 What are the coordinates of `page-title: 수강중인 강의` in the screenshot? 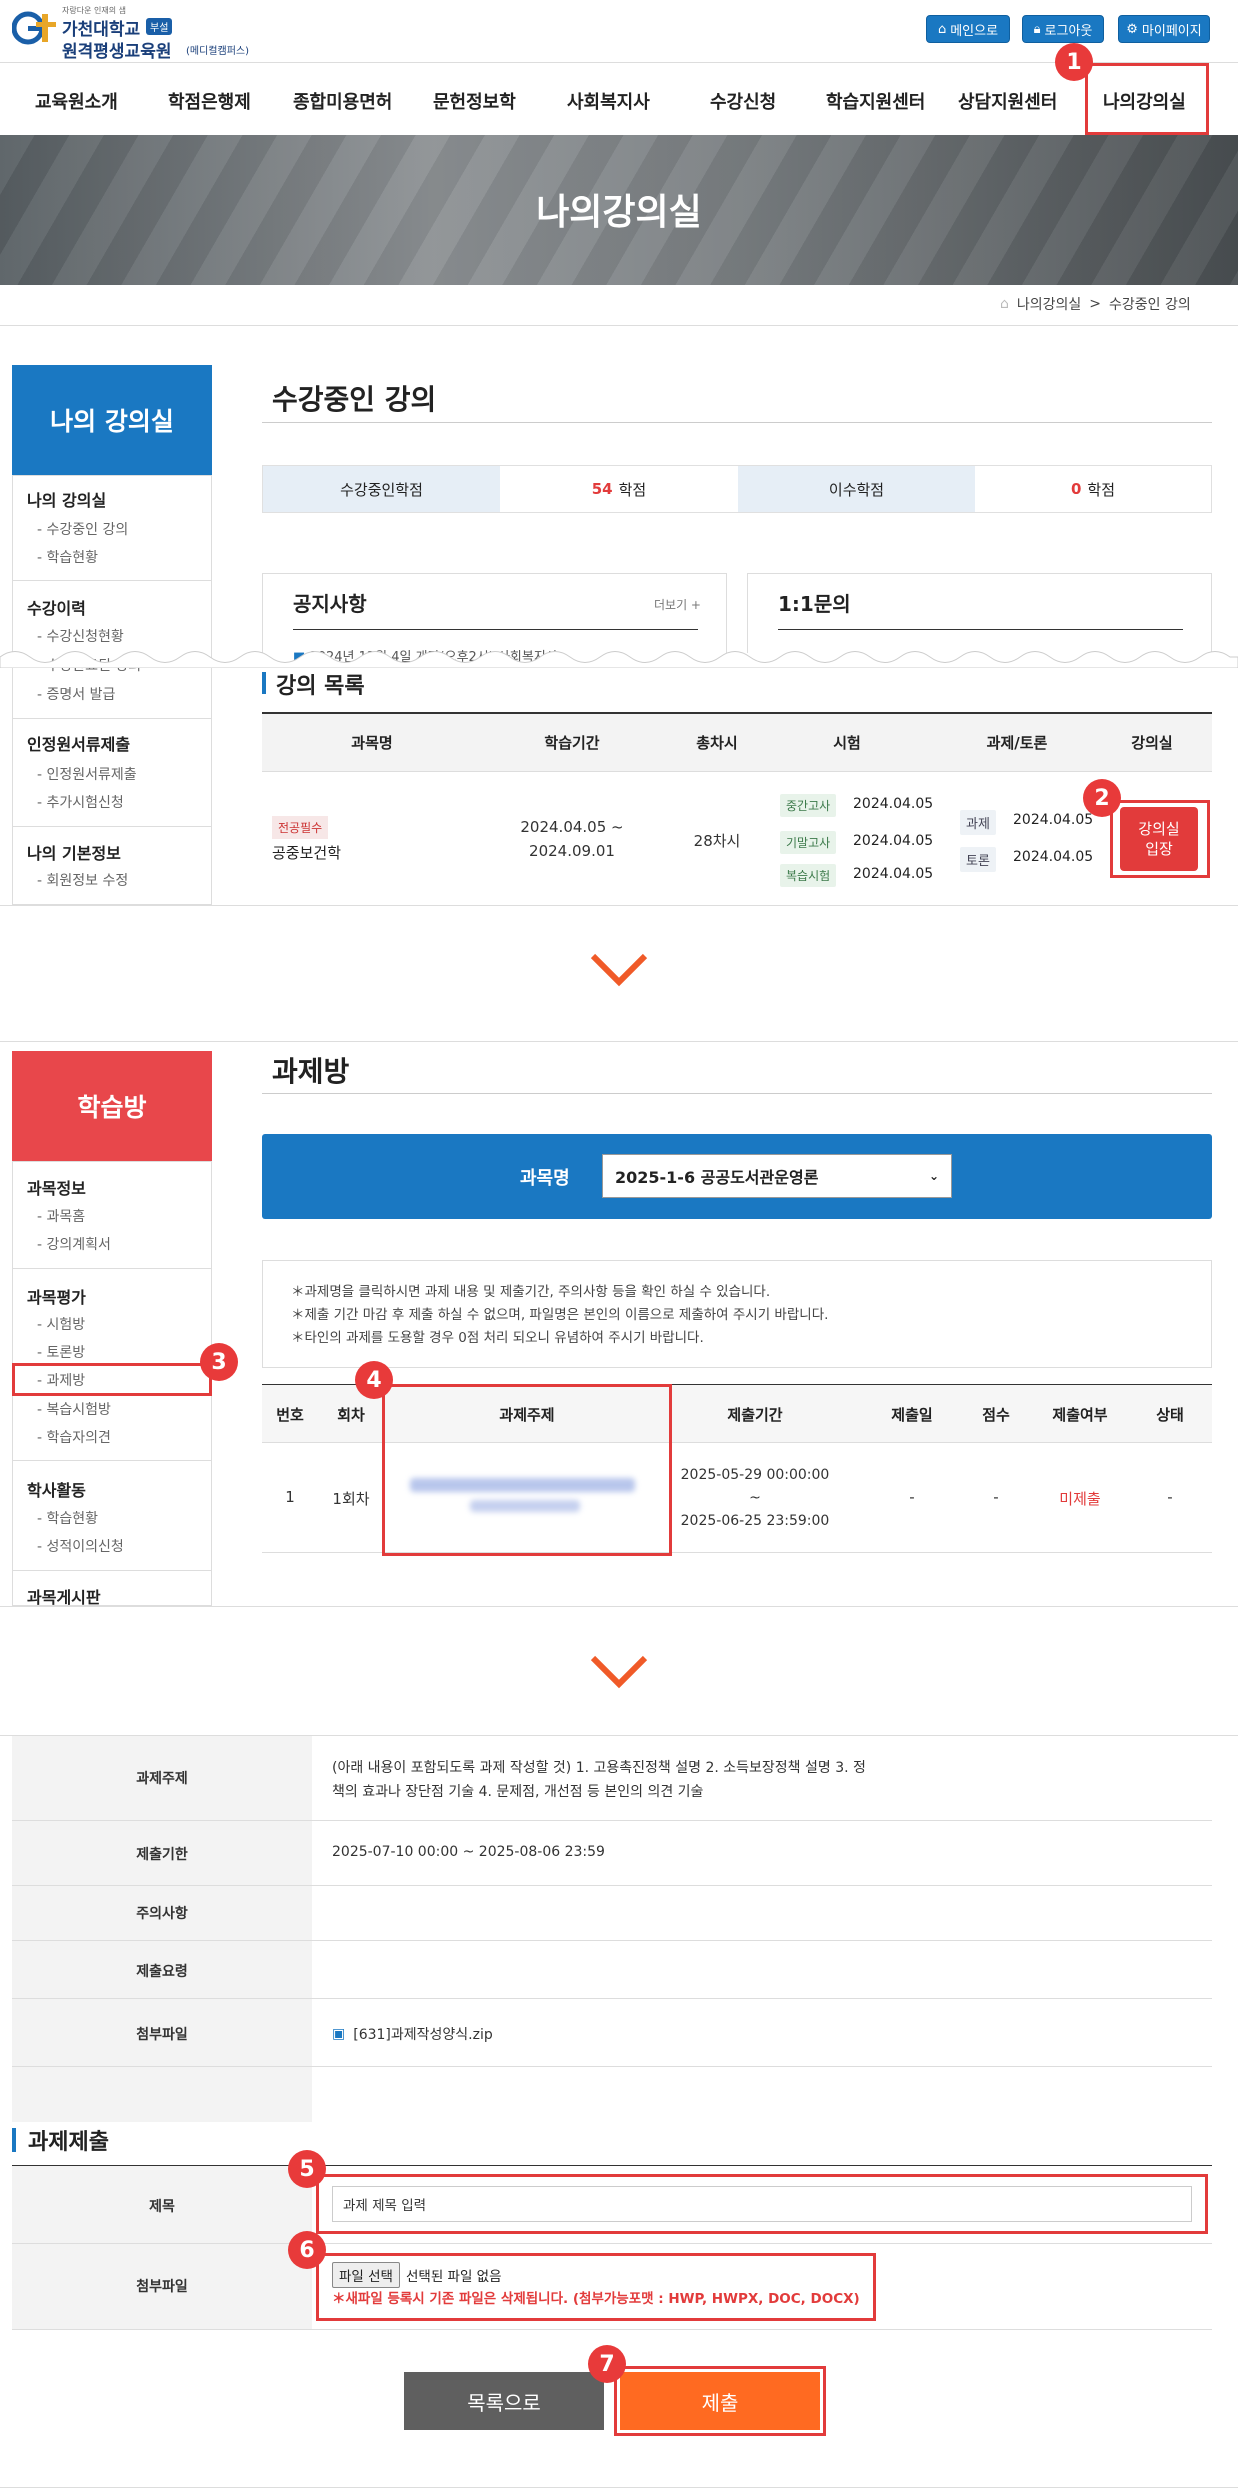 It's located at (354, 399).